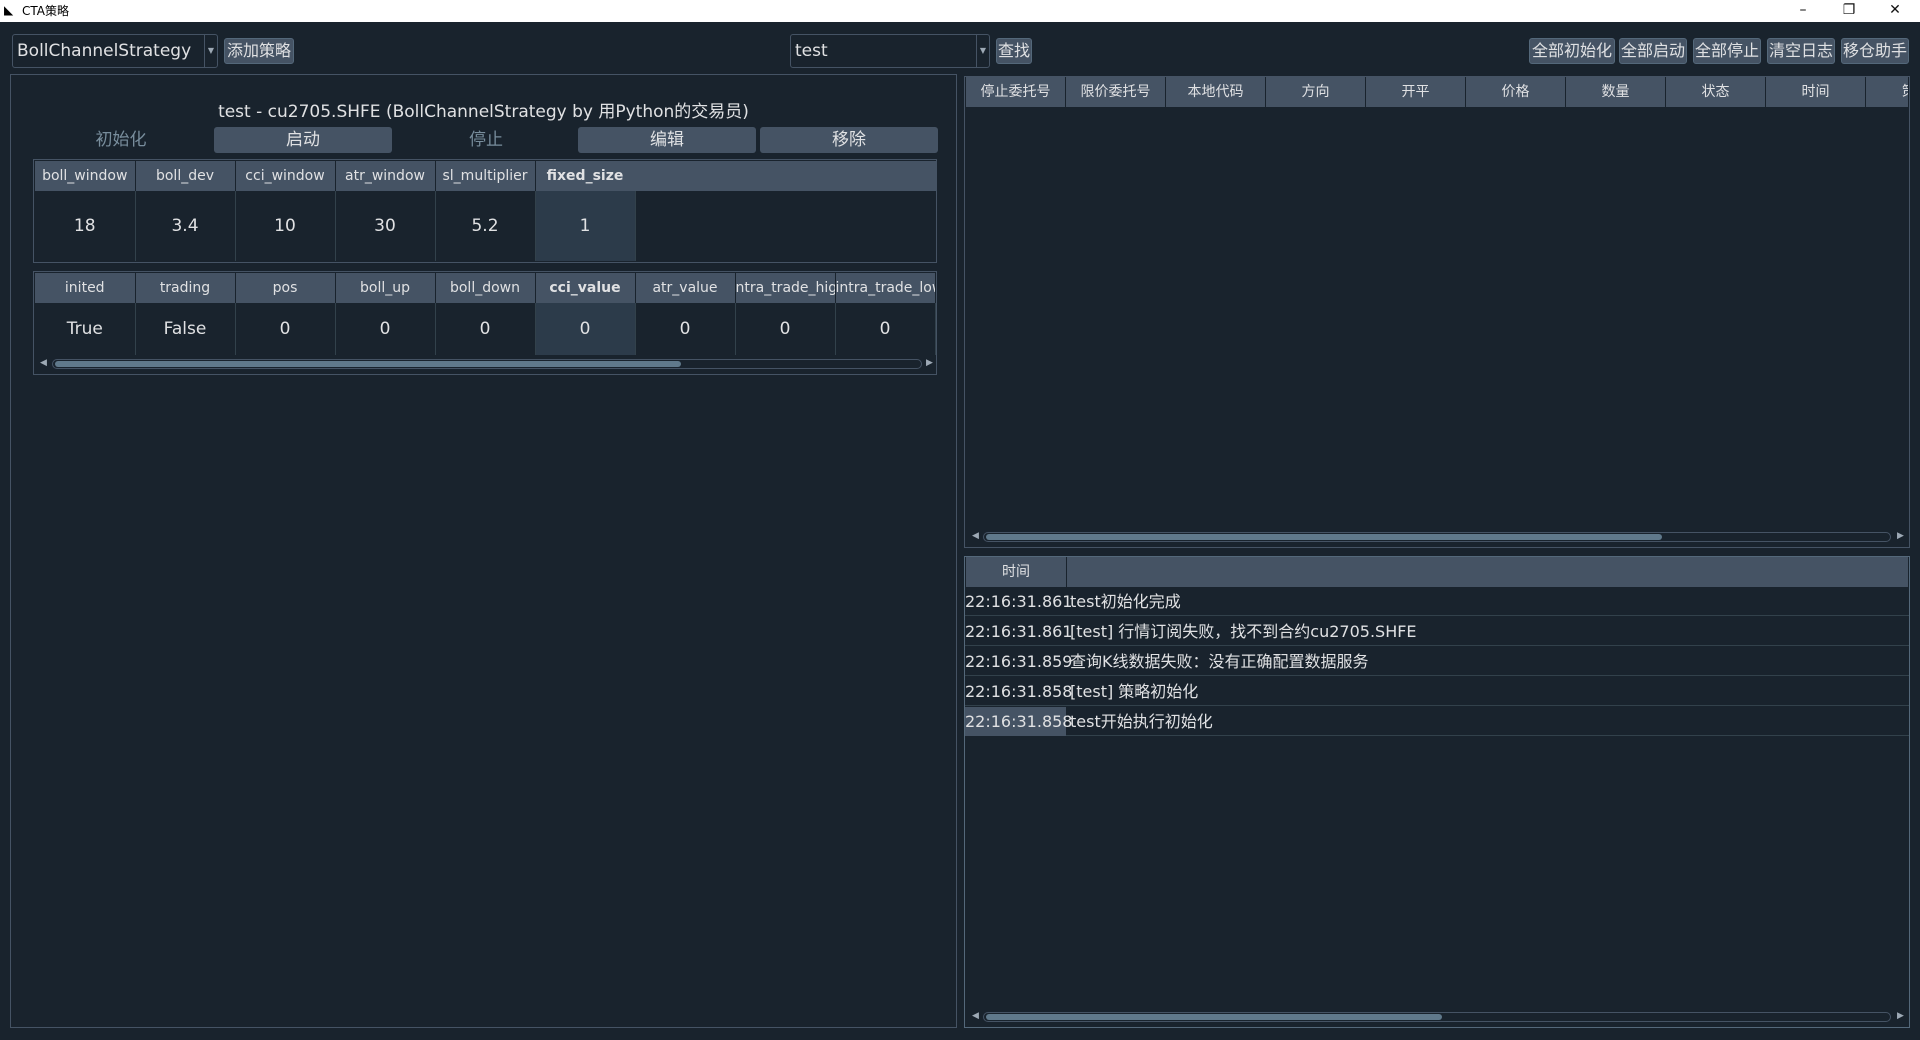  I want to click on log-time: 22:16:31.859, so click(1019, 661).